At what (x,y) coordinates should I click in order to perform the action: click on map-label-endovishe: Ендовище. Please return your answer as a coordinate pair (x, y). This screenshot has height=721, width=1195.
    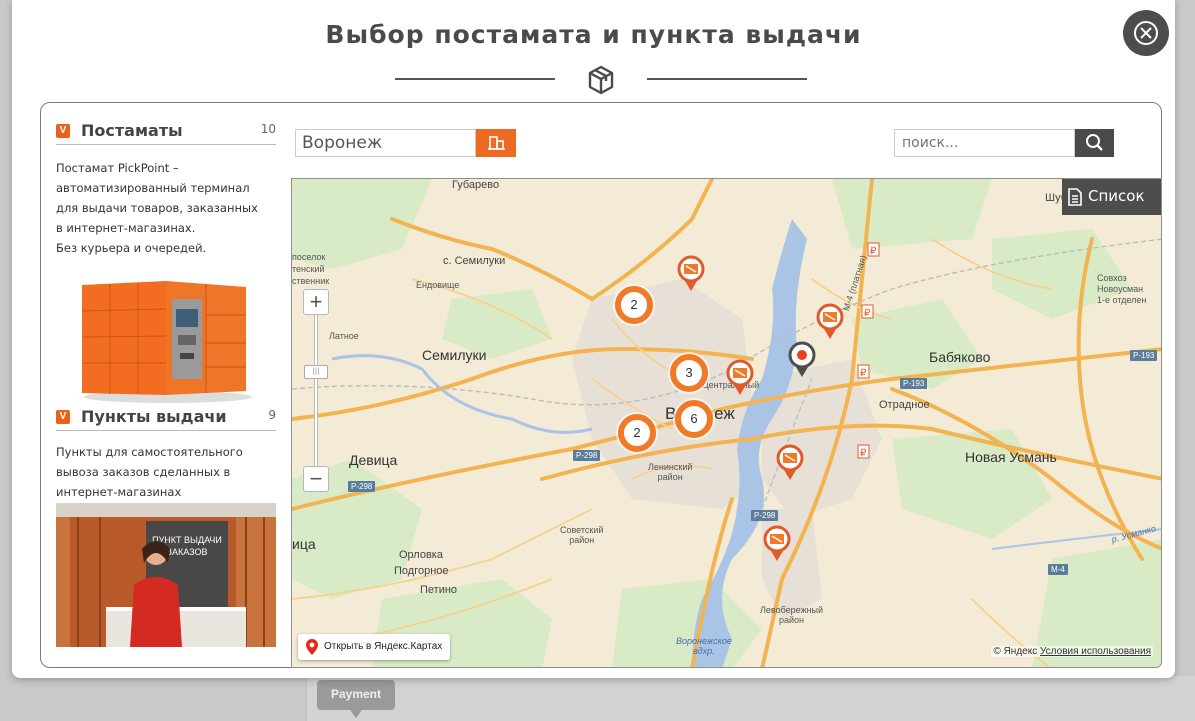
    Looking at the image, I should click on (438, 285).